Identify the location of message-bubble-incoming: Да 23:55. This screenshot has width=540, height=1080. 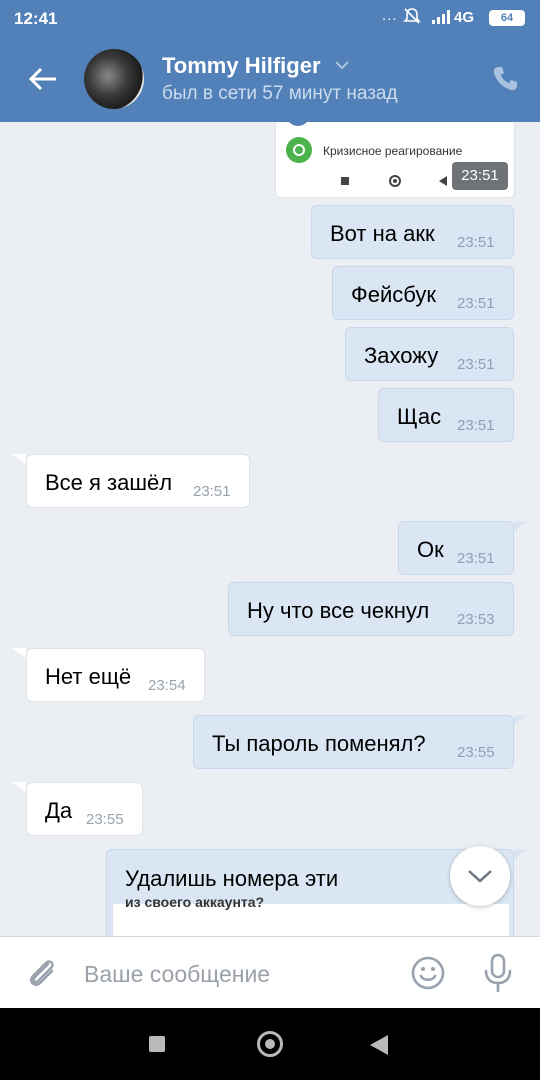
(84, 809).